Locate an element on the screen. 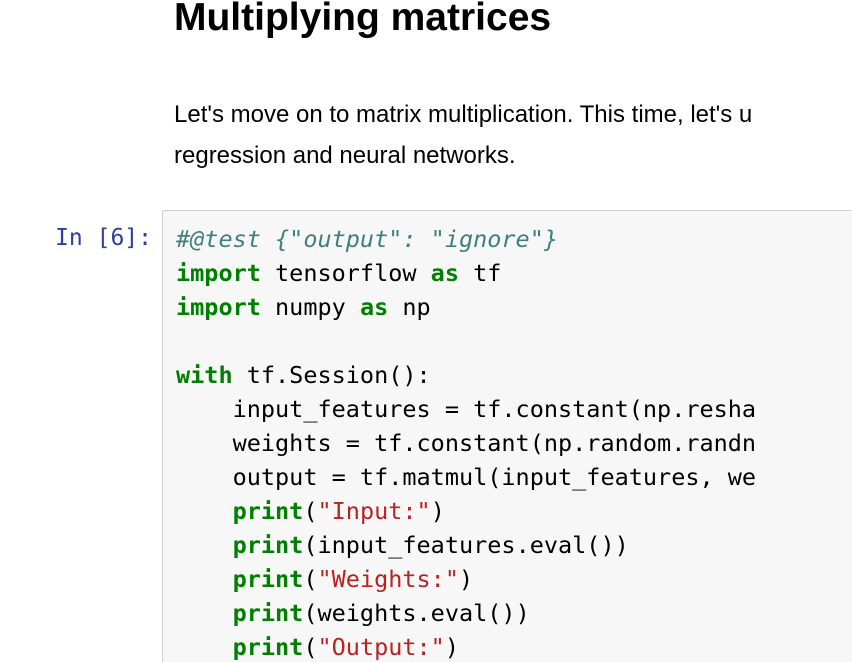  code-line: weights = tf.constant(np.random.randn is located at coordinates (466, 443).